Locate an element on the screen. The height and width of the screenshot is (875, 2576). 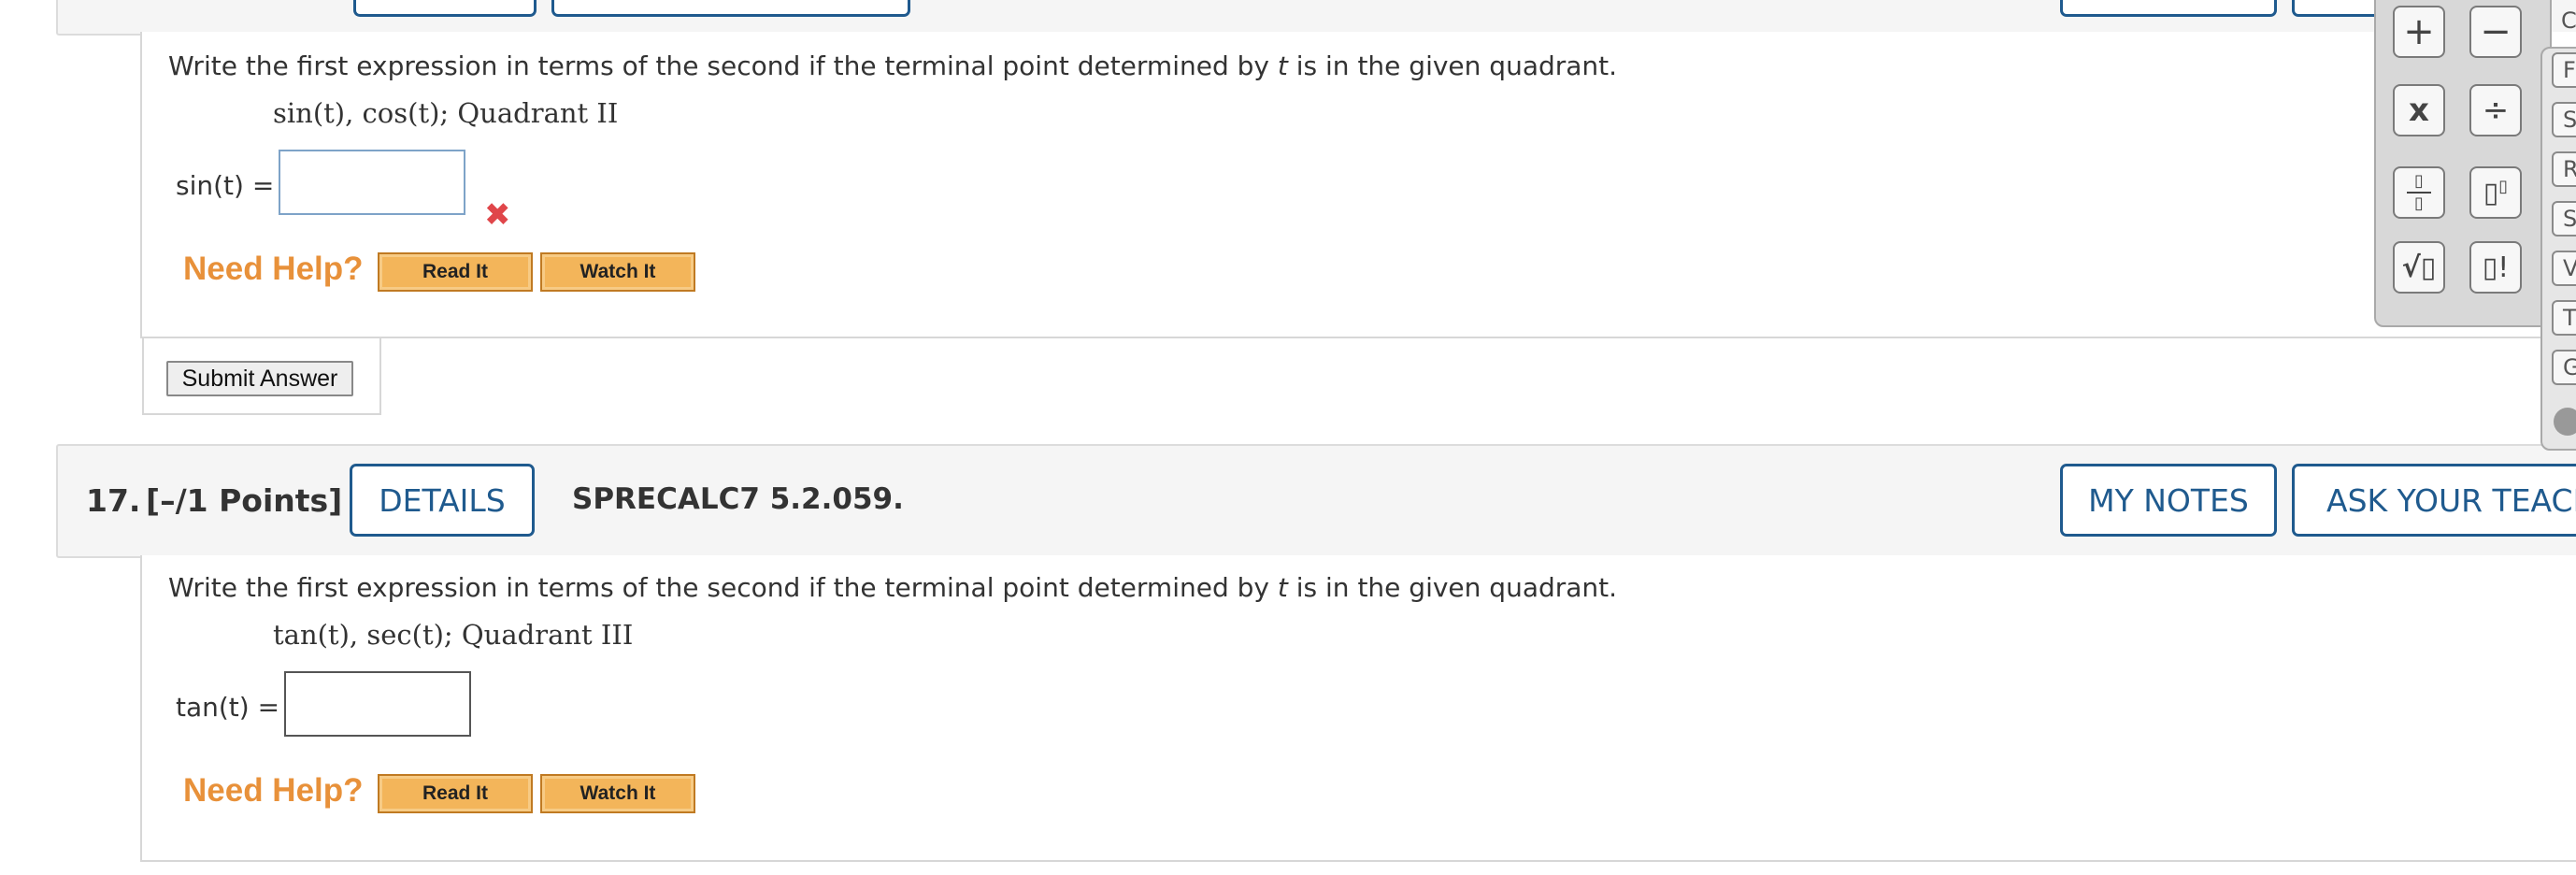
answer-label-17: tan(t) = is located at coordinates (228, 707).